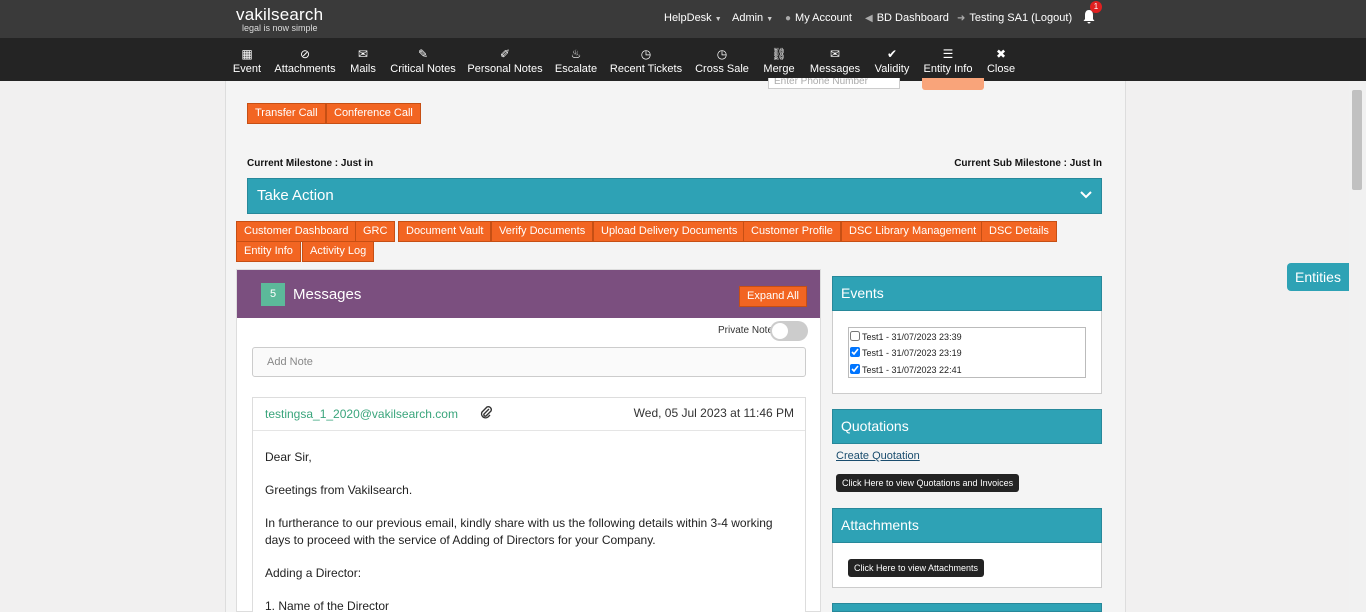  I want to click on caret-down-icon: ▼, so click(770, 19).